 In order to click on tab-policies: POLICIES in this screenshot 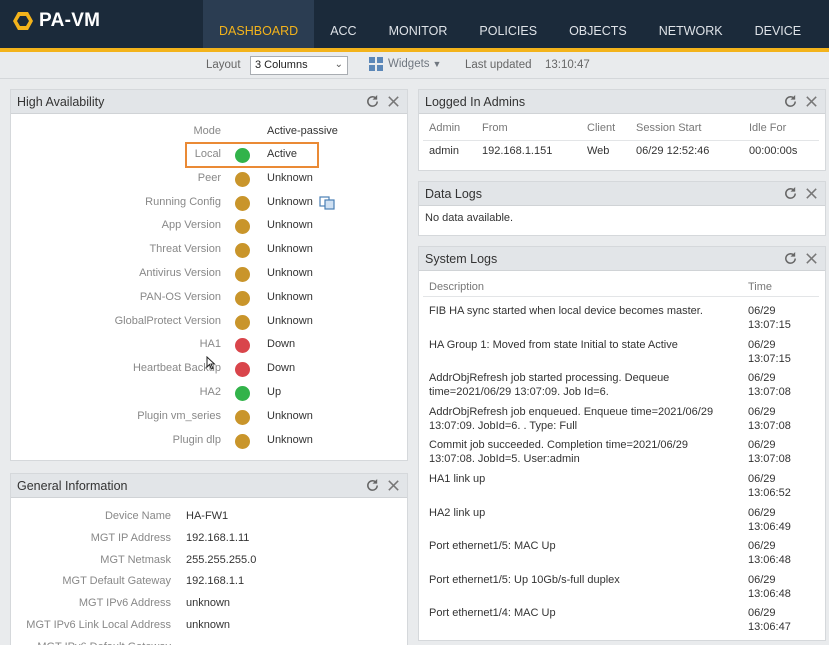, I will do `click(508, 24)`.